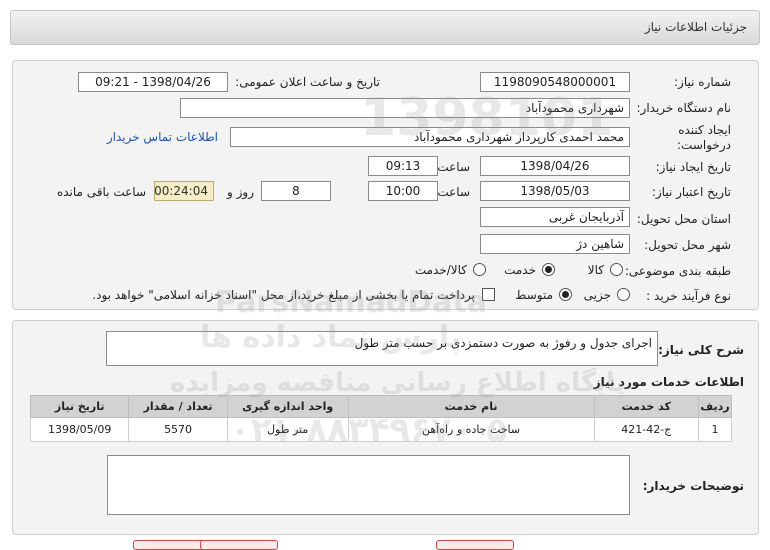 The image size is (770, 550). Describe the element at coordinates (471, 406) in the screenshot. I see `column-header-service-name: نام خدمت` at that location.